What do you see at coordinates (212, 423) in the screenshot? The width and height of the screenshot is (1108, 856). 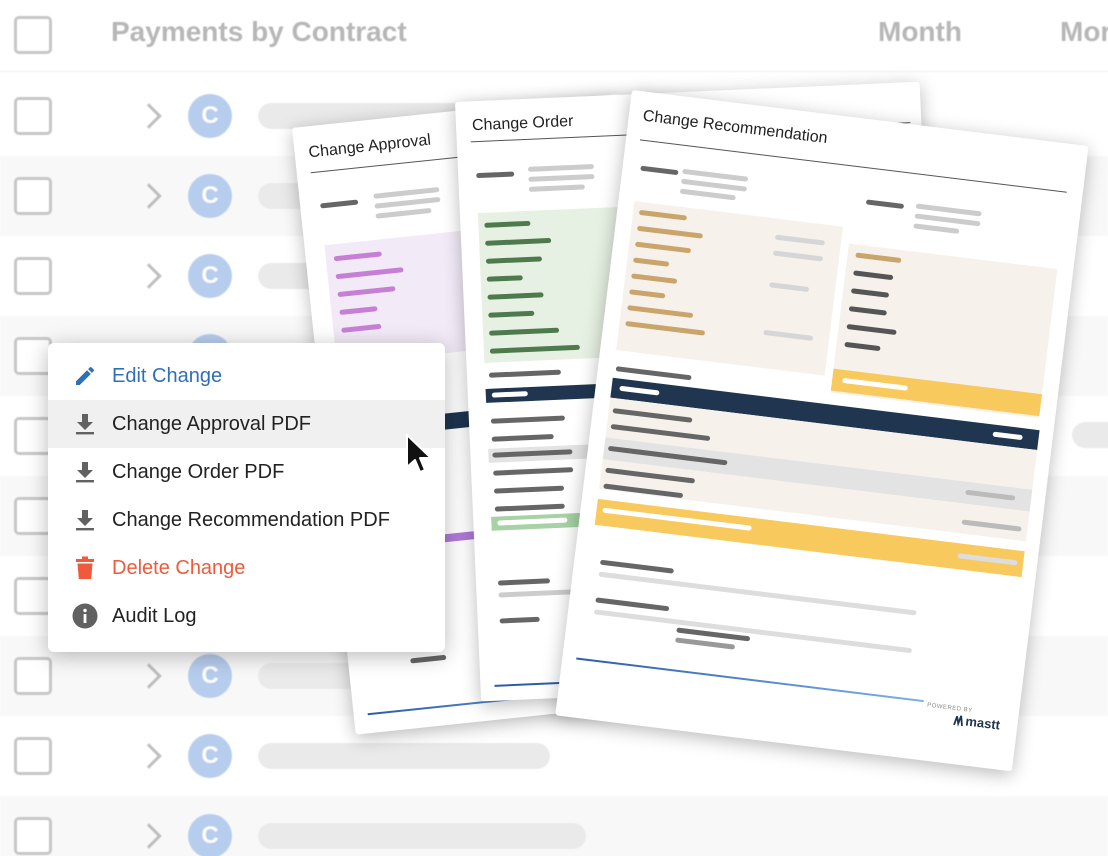 I see `menu-item-label: Change Approval PDF` at bounding box center [212, 423].